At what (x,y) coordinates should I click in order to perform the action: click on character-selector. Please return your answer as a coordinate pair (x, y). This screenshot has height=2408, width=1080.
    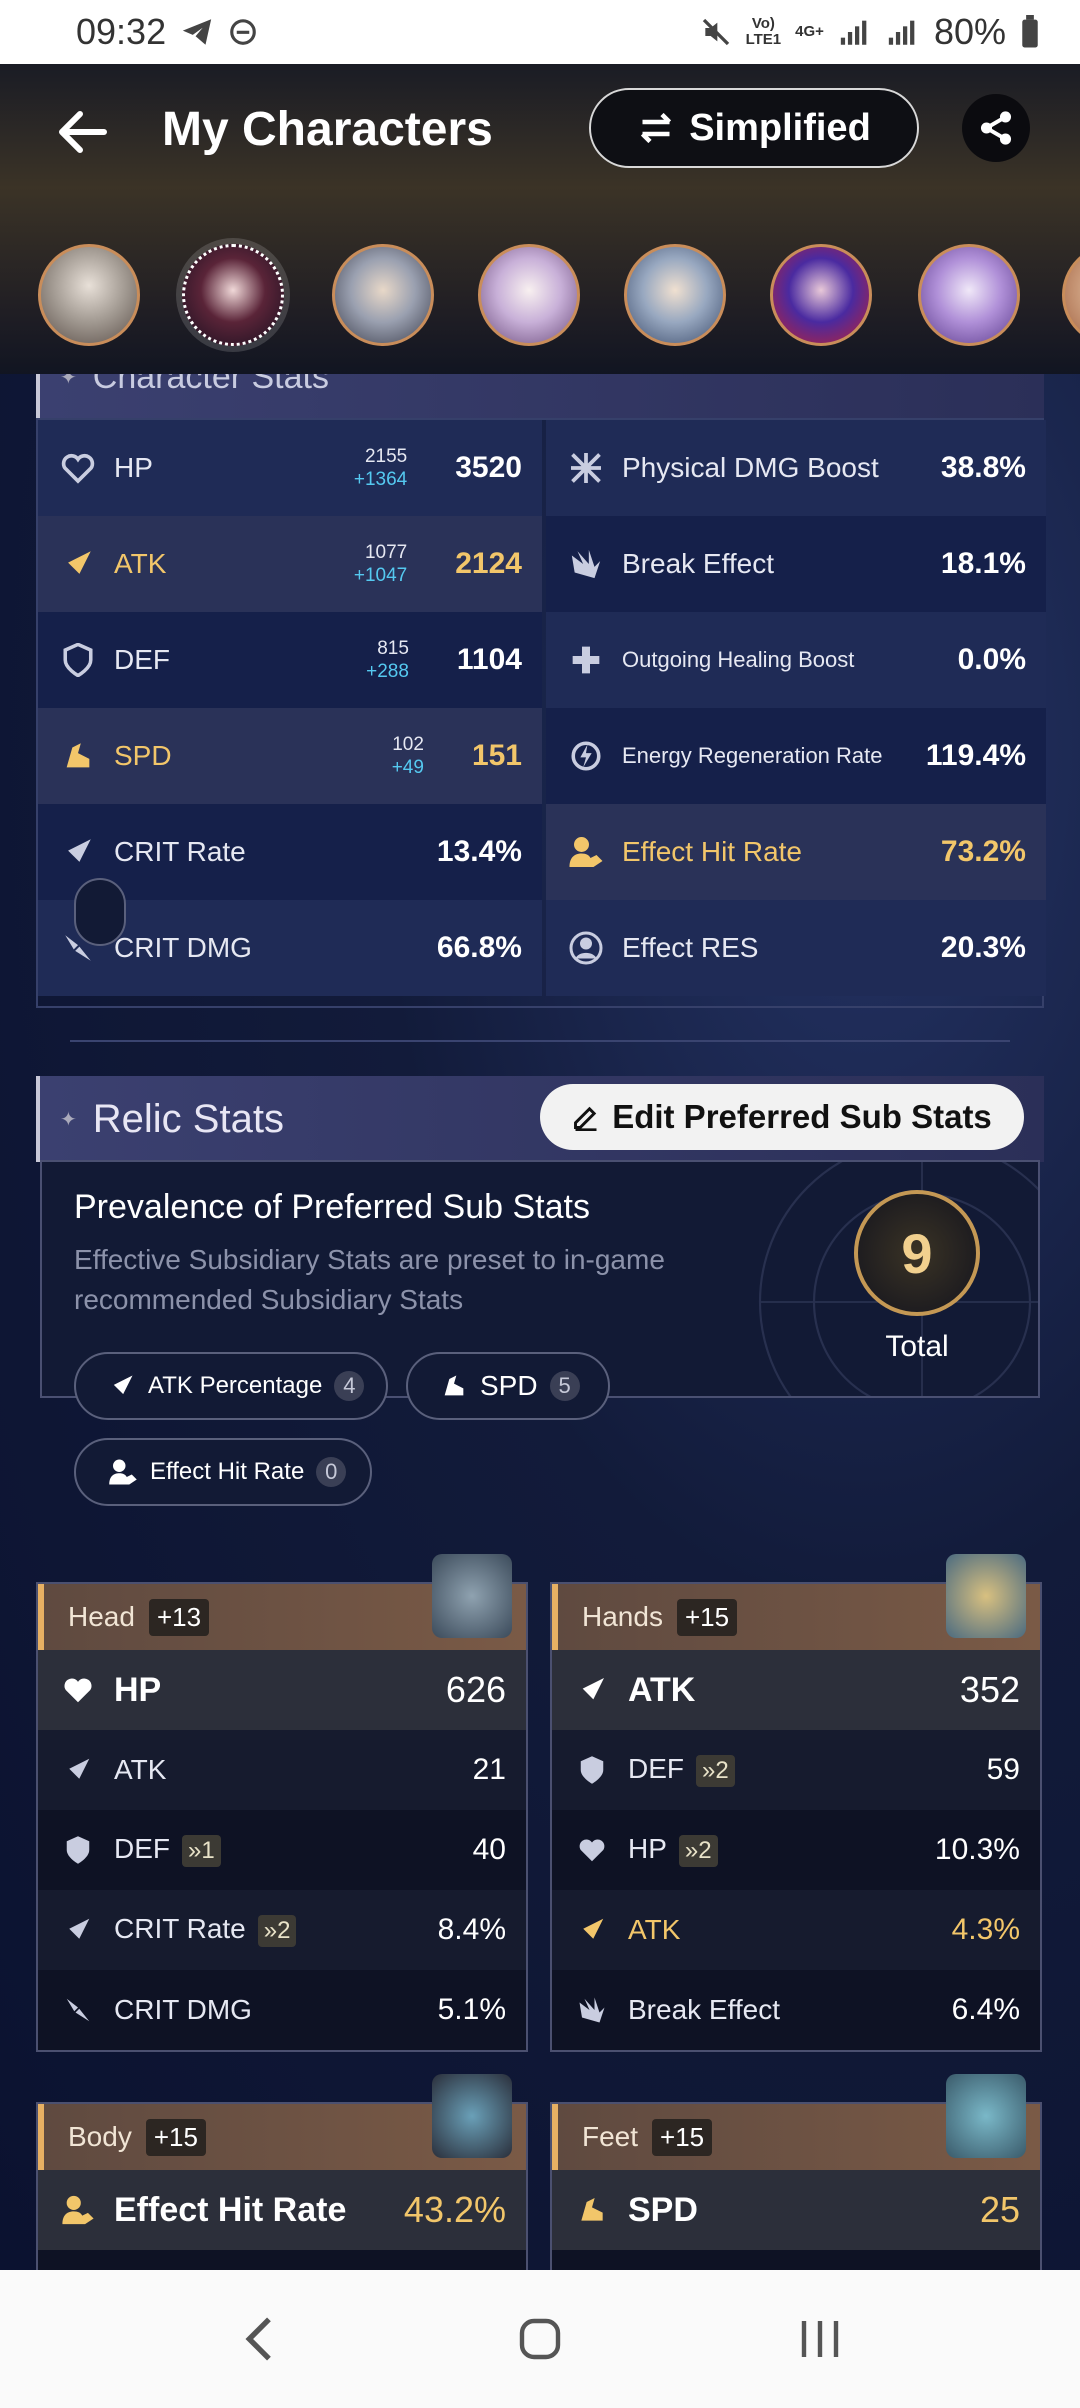
    Looking at the image, I should click on (540, 294).